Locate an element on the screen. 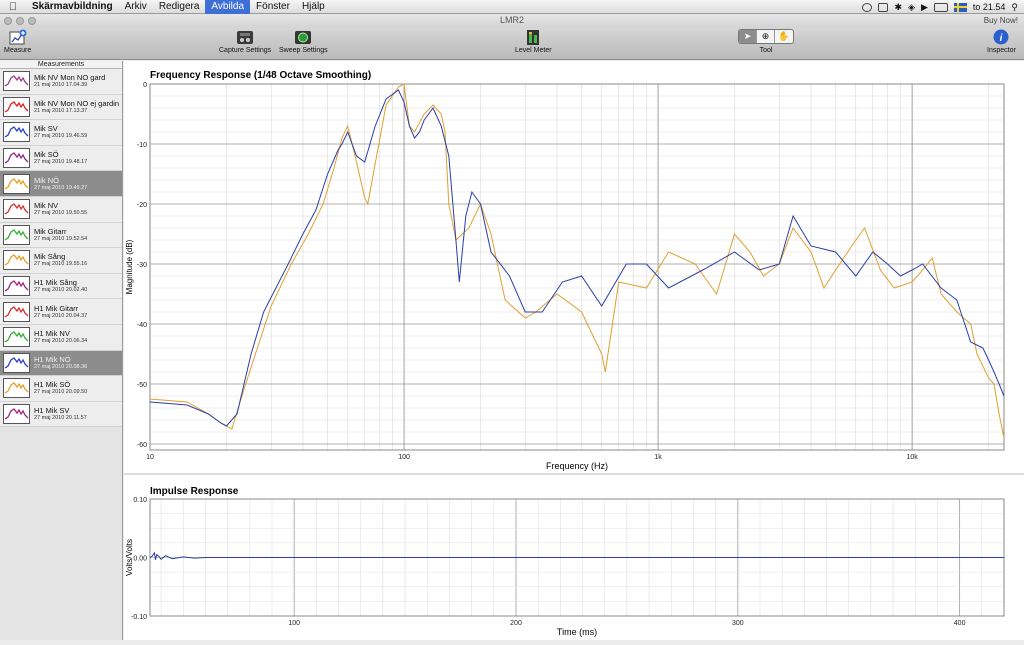  info-icon: i is located at coordinates (1001, 37).